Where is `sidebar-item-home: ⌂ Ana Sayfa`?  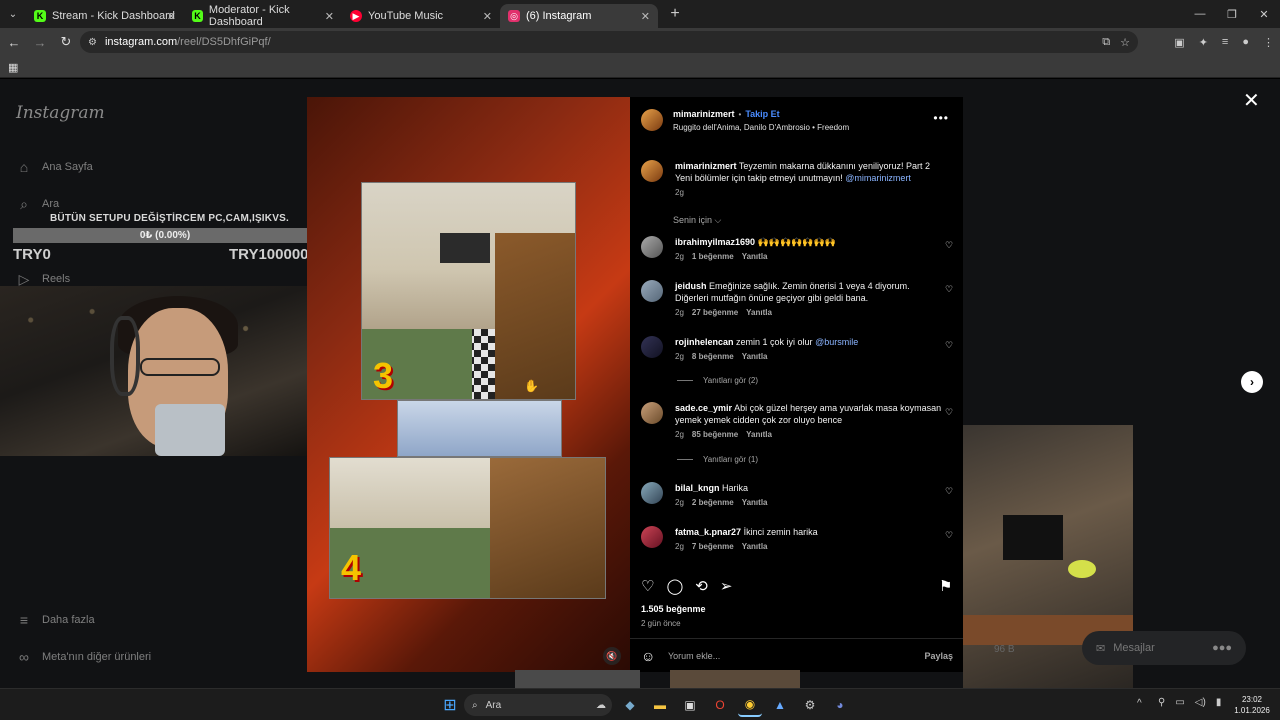
sidebar-item-home: ⌂ Ana Sayfa is located at coordinates (54, 167).